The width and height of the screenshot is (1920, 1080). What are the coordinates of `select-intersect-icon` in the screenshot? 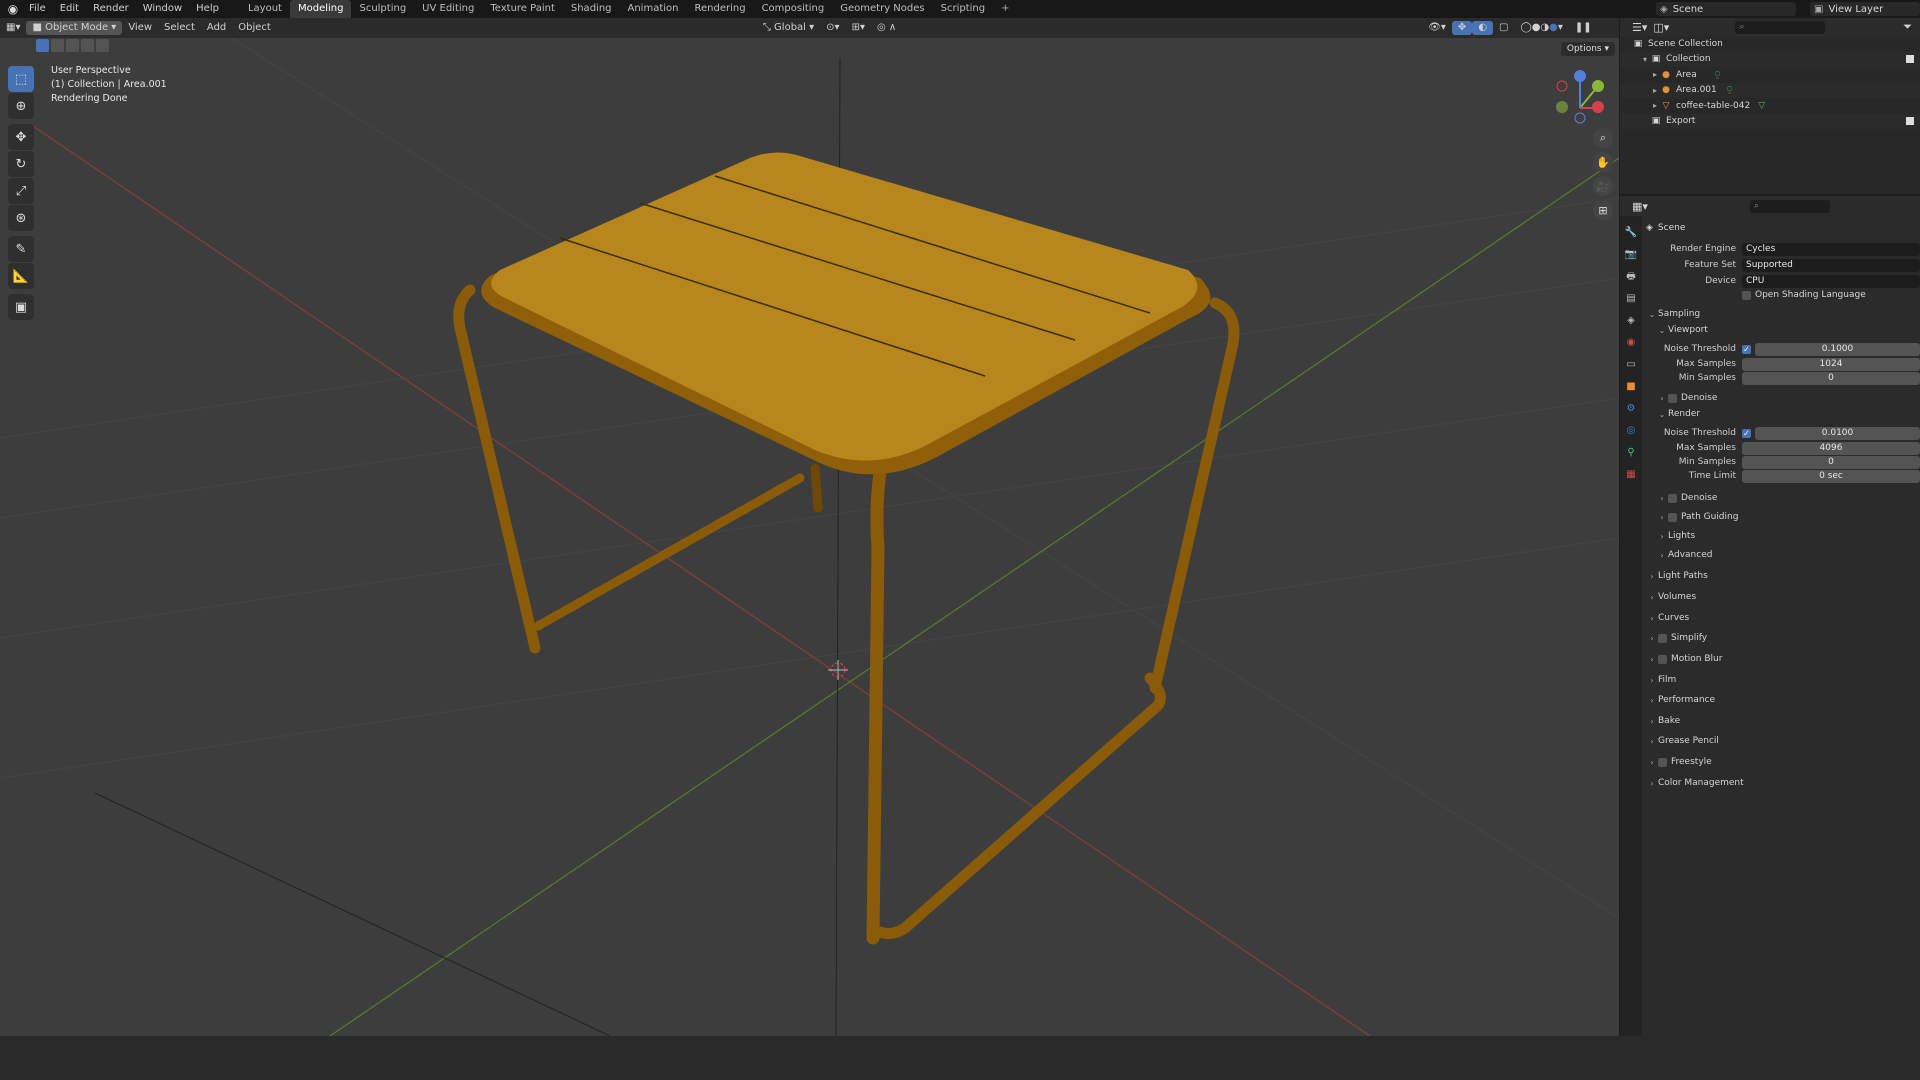 It's located at (102, 45).